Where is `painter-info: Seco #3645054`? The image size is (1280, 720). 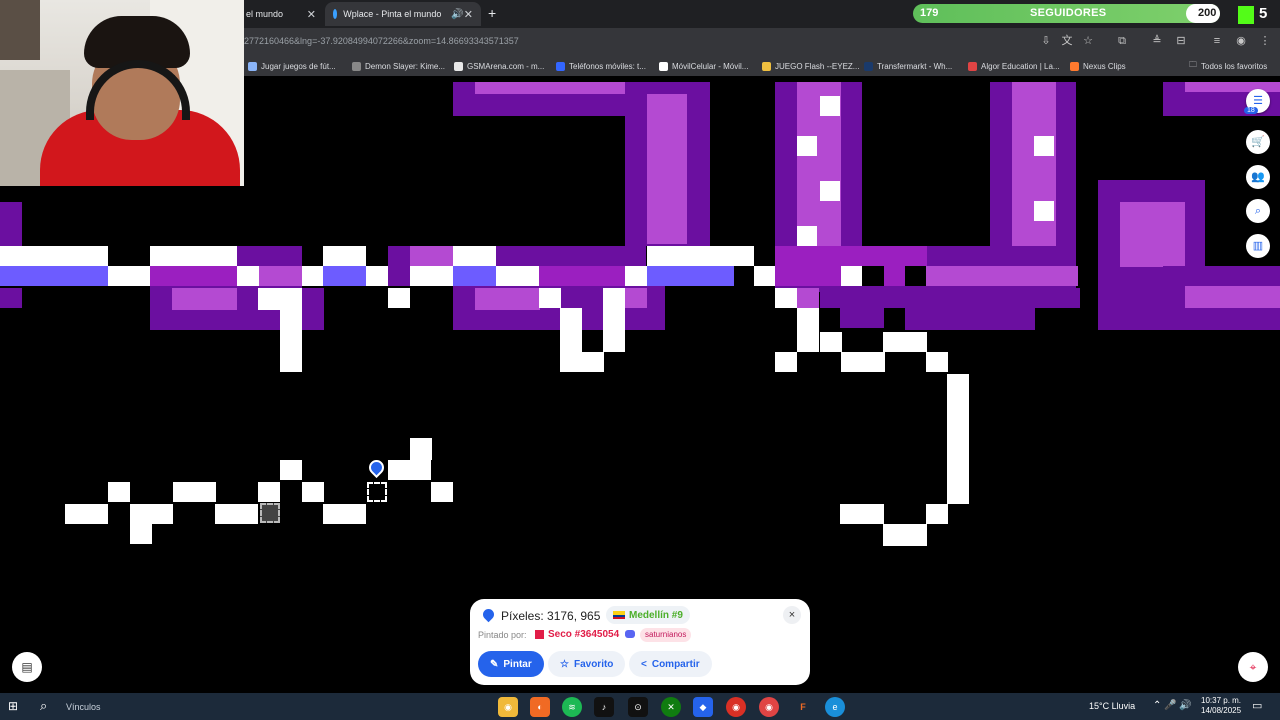
painter-info: Seco #3645054 is located at coordinates (577, 634).